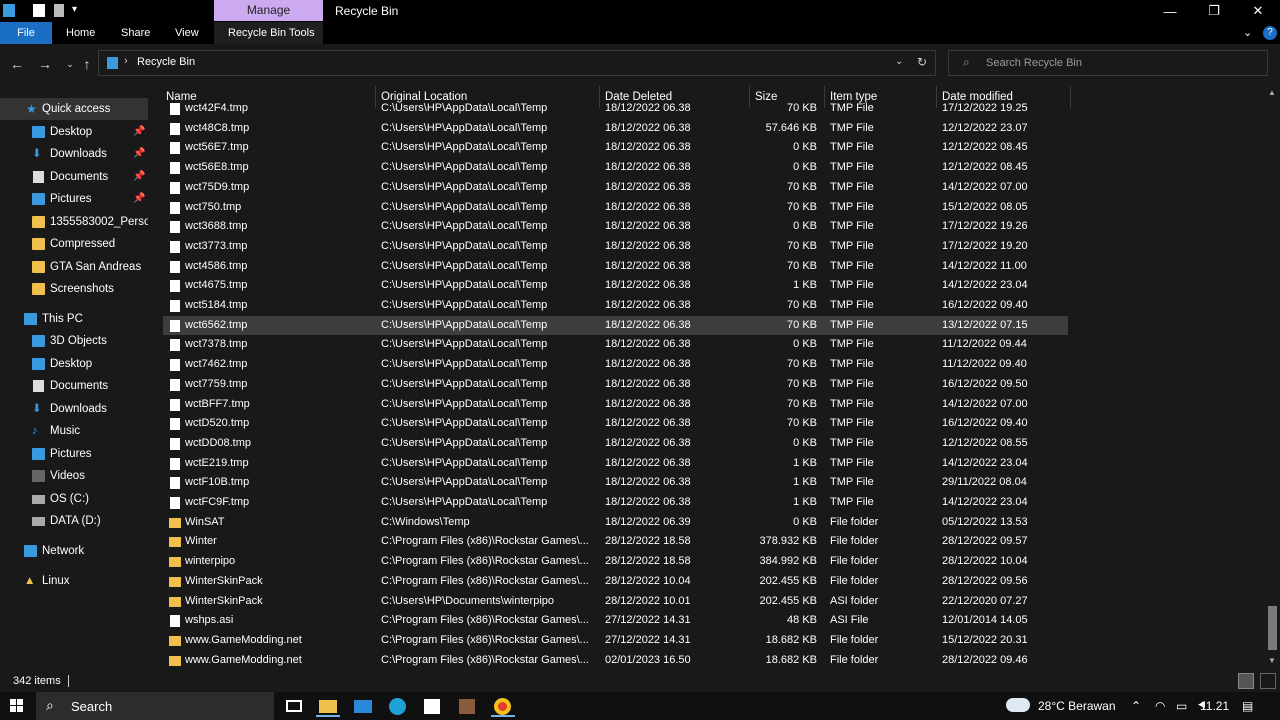 This screenshot has height=720, width=1280. What do you see at coordinates (1214, 11) in the screenshot?
I see `maximize-button: ❐` at bounding box center [1214, 11].